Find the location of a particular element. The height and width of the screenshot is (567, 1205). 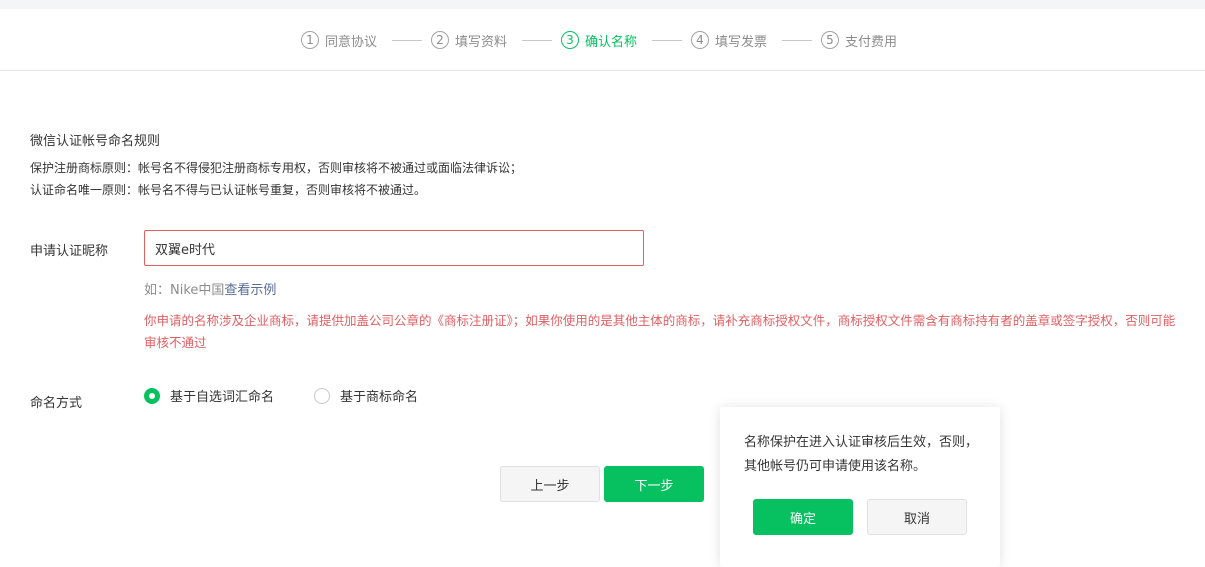

step-4-number: 4 is located at coordinates (700, 40).